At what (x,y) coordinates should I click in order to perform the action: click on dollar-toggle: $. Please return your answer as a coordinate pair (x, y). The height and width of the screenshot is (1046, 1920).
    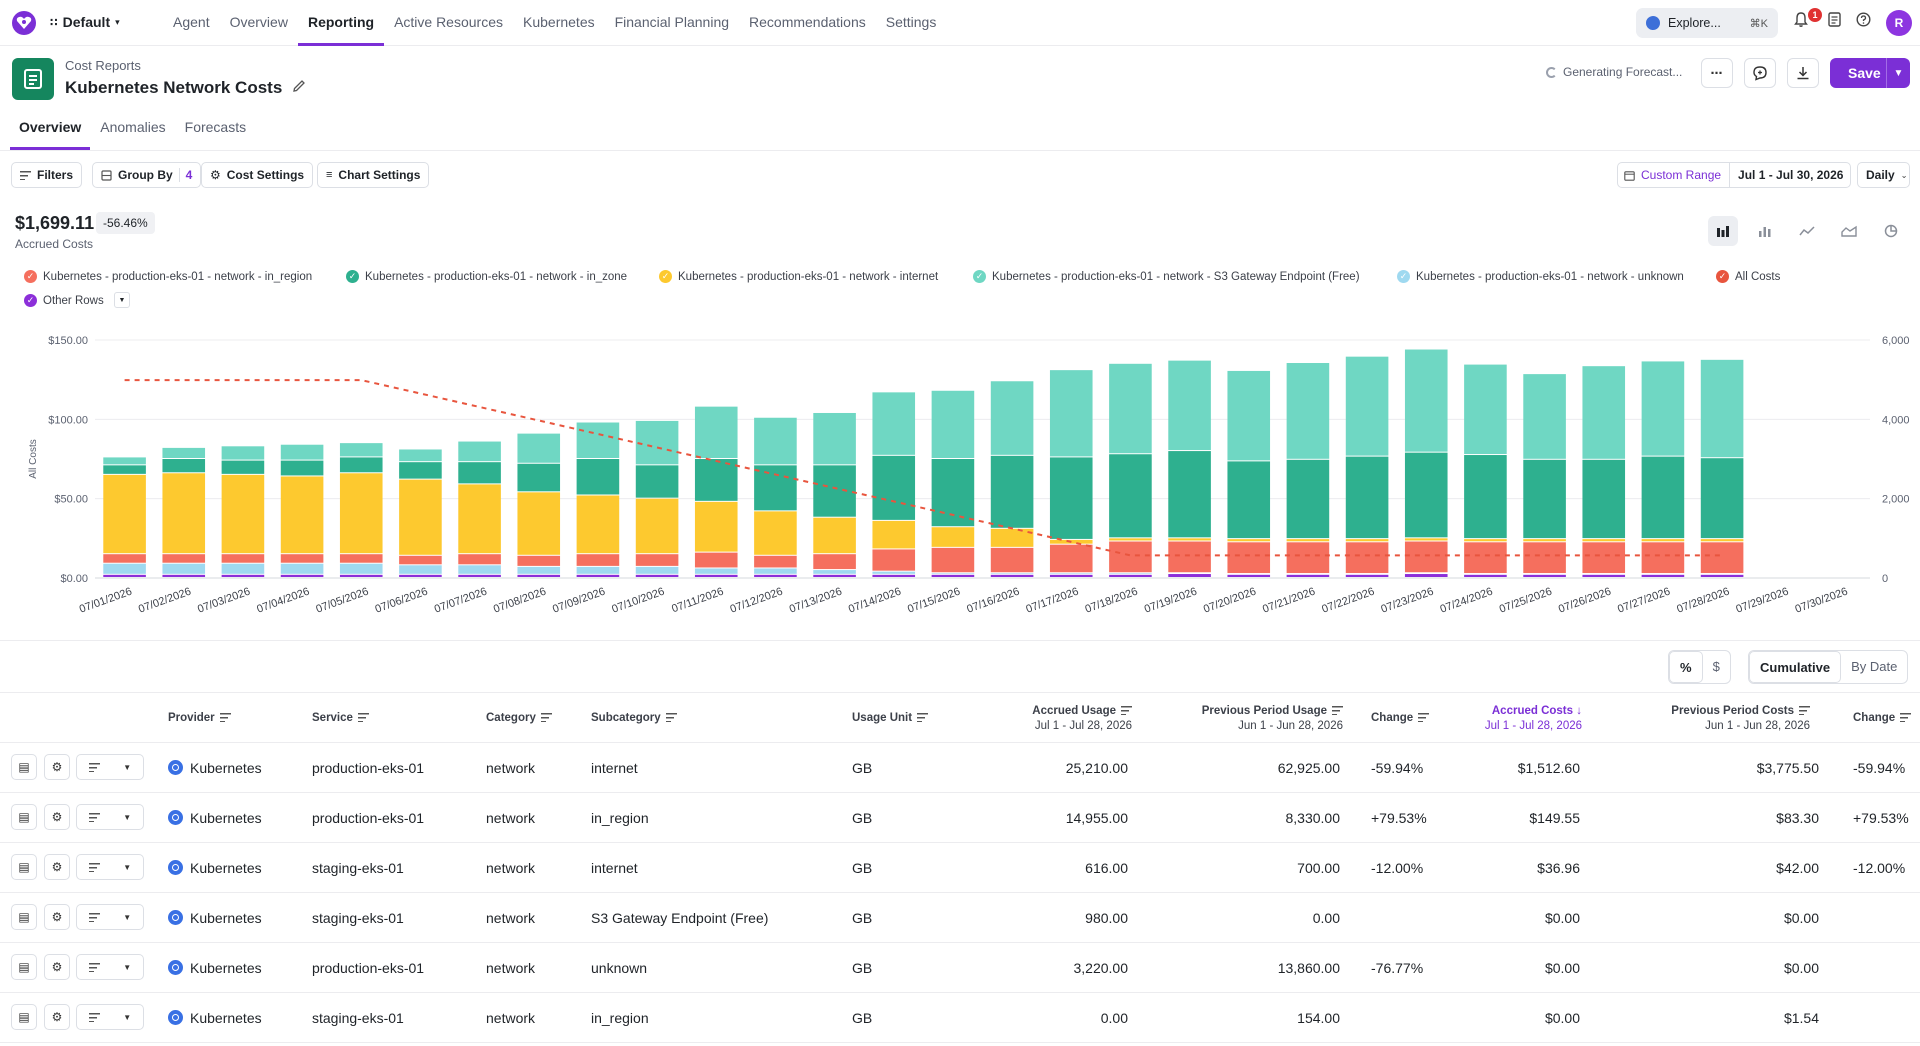
    Looking at the image, I should click on (1716, 667).